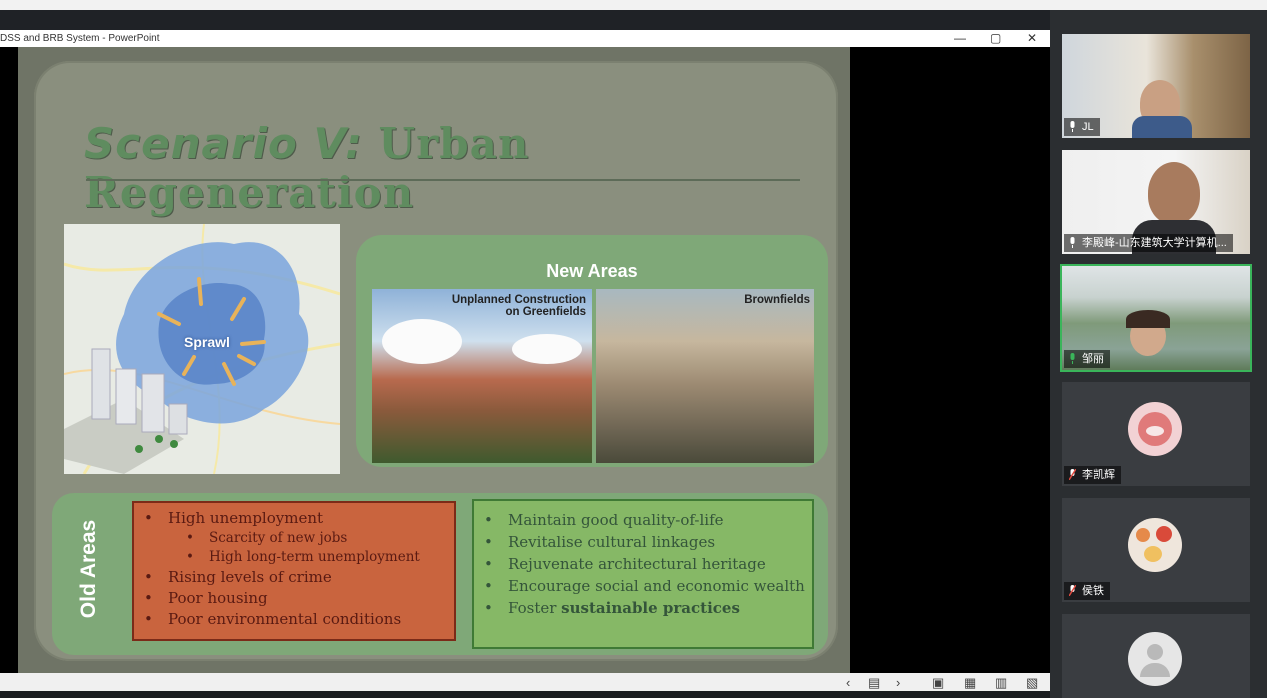 Image resolution: width=1267 pixels, height=698 pixels. Describe the element at coordinates (294, 619) in the screenshot. I see `problem-item: Poor environmental conditions` at that location.